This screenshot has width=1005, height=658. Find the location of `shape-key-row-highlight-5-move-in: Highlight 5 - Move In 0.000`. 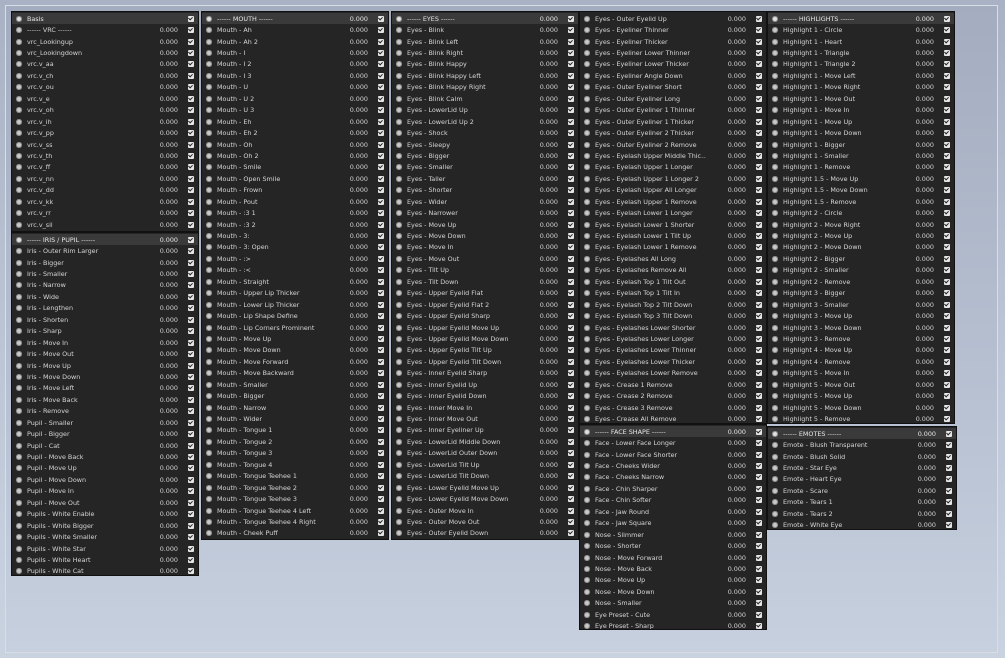

shape-key-row-highlight-5-move-in: Highlight 5 - Move In 0.000 is located at coordinates (861, 373).